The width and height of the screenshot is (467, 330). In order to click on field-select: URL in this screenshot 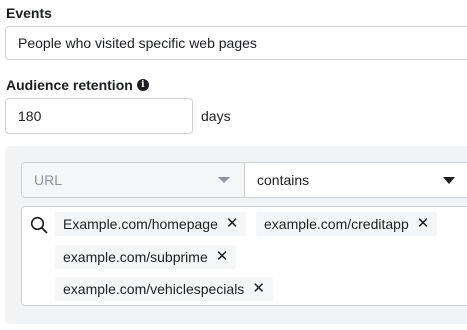, I will do `click(133, 180)`.